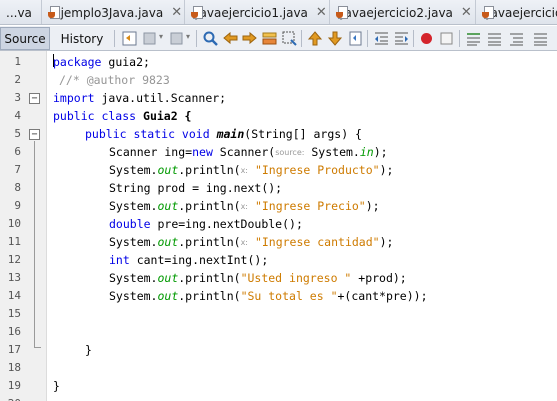  I want to click on source-view-button: Source, so click(25, 38).